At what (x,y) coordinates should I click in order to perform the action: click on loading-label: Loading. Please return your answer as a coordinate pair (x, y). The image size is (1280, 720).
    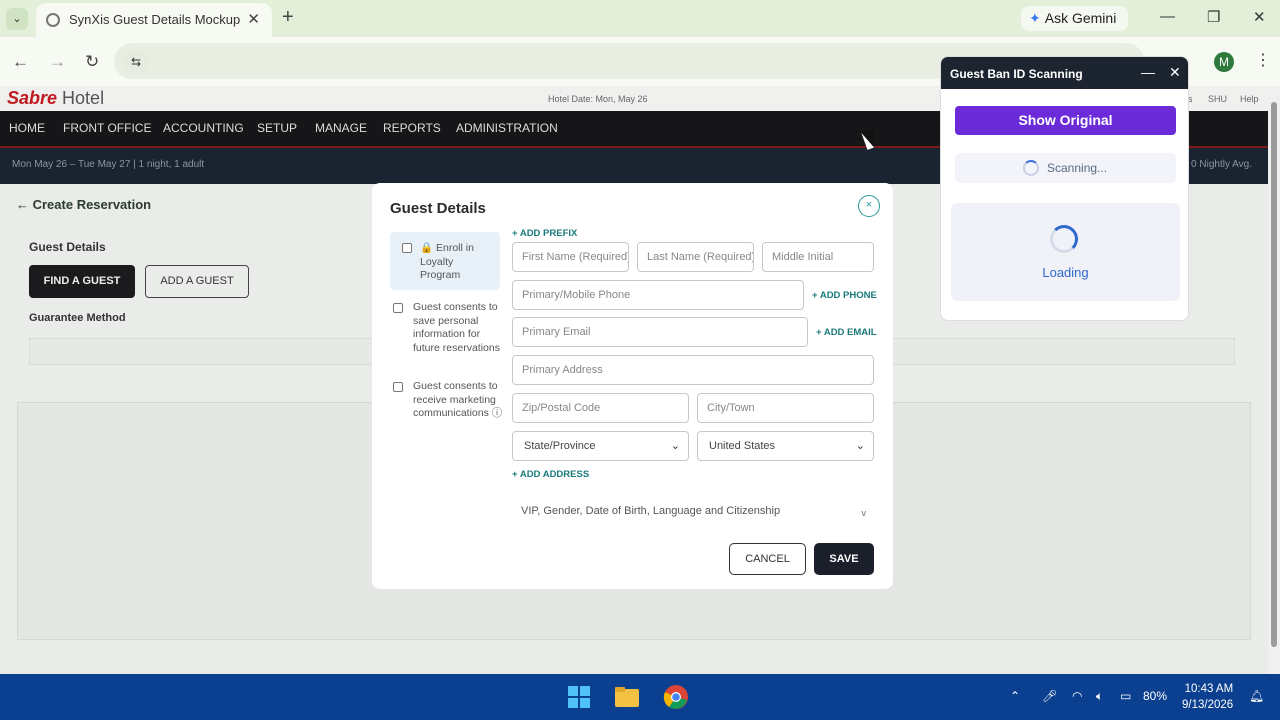
    Looking at the image, I should click on (1065, 272).